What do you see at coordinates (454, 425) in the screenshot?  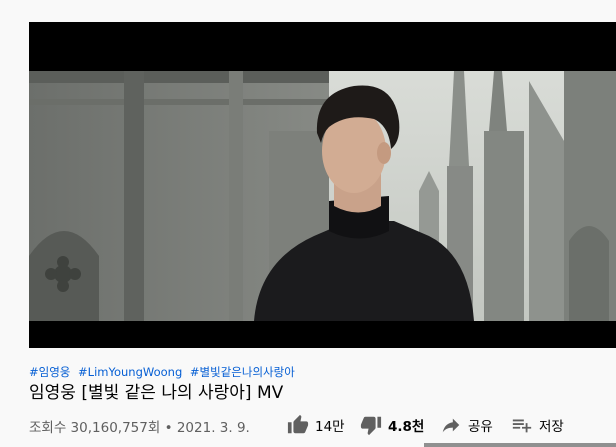 I see `share-icon` at bounding box center [454, 425].